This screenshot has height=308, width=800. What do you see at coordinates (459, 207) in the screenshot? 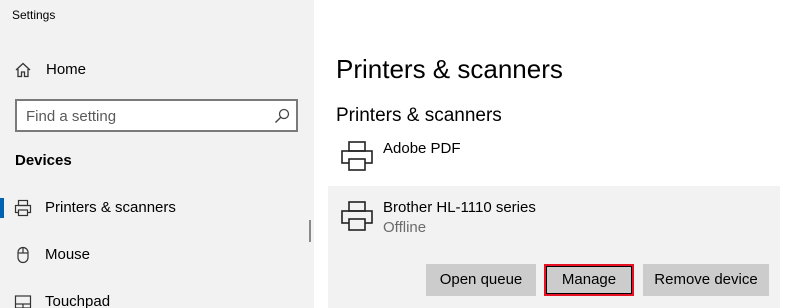
I see `device-name: Brother HL-1110 series` at bounding box center [459, 207].